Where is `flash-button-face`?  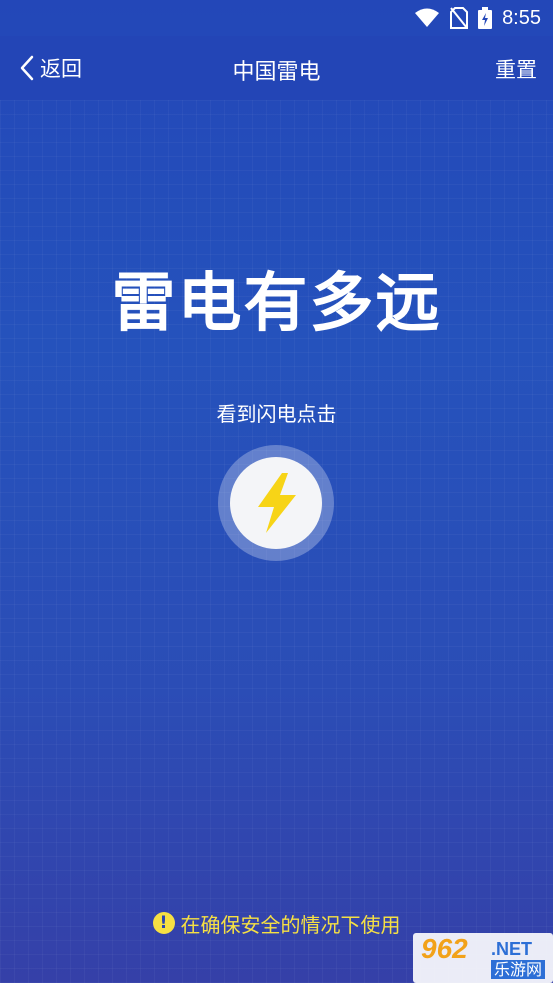 flash-button-face is located at coordinates (276, 503).